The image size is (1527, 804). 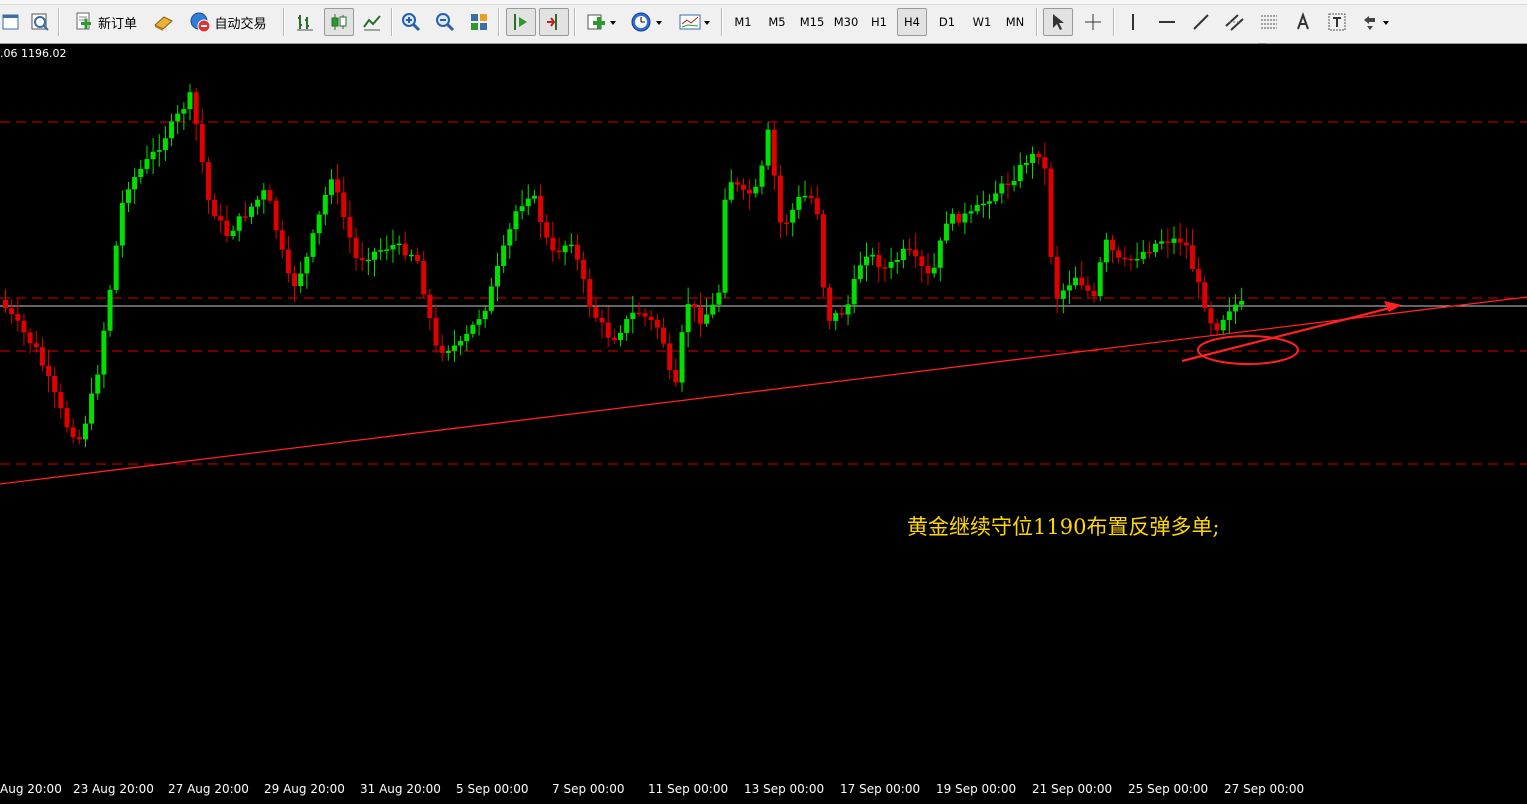 I want to click on price-info: .06 1196.02, so click(x=33, y=53).